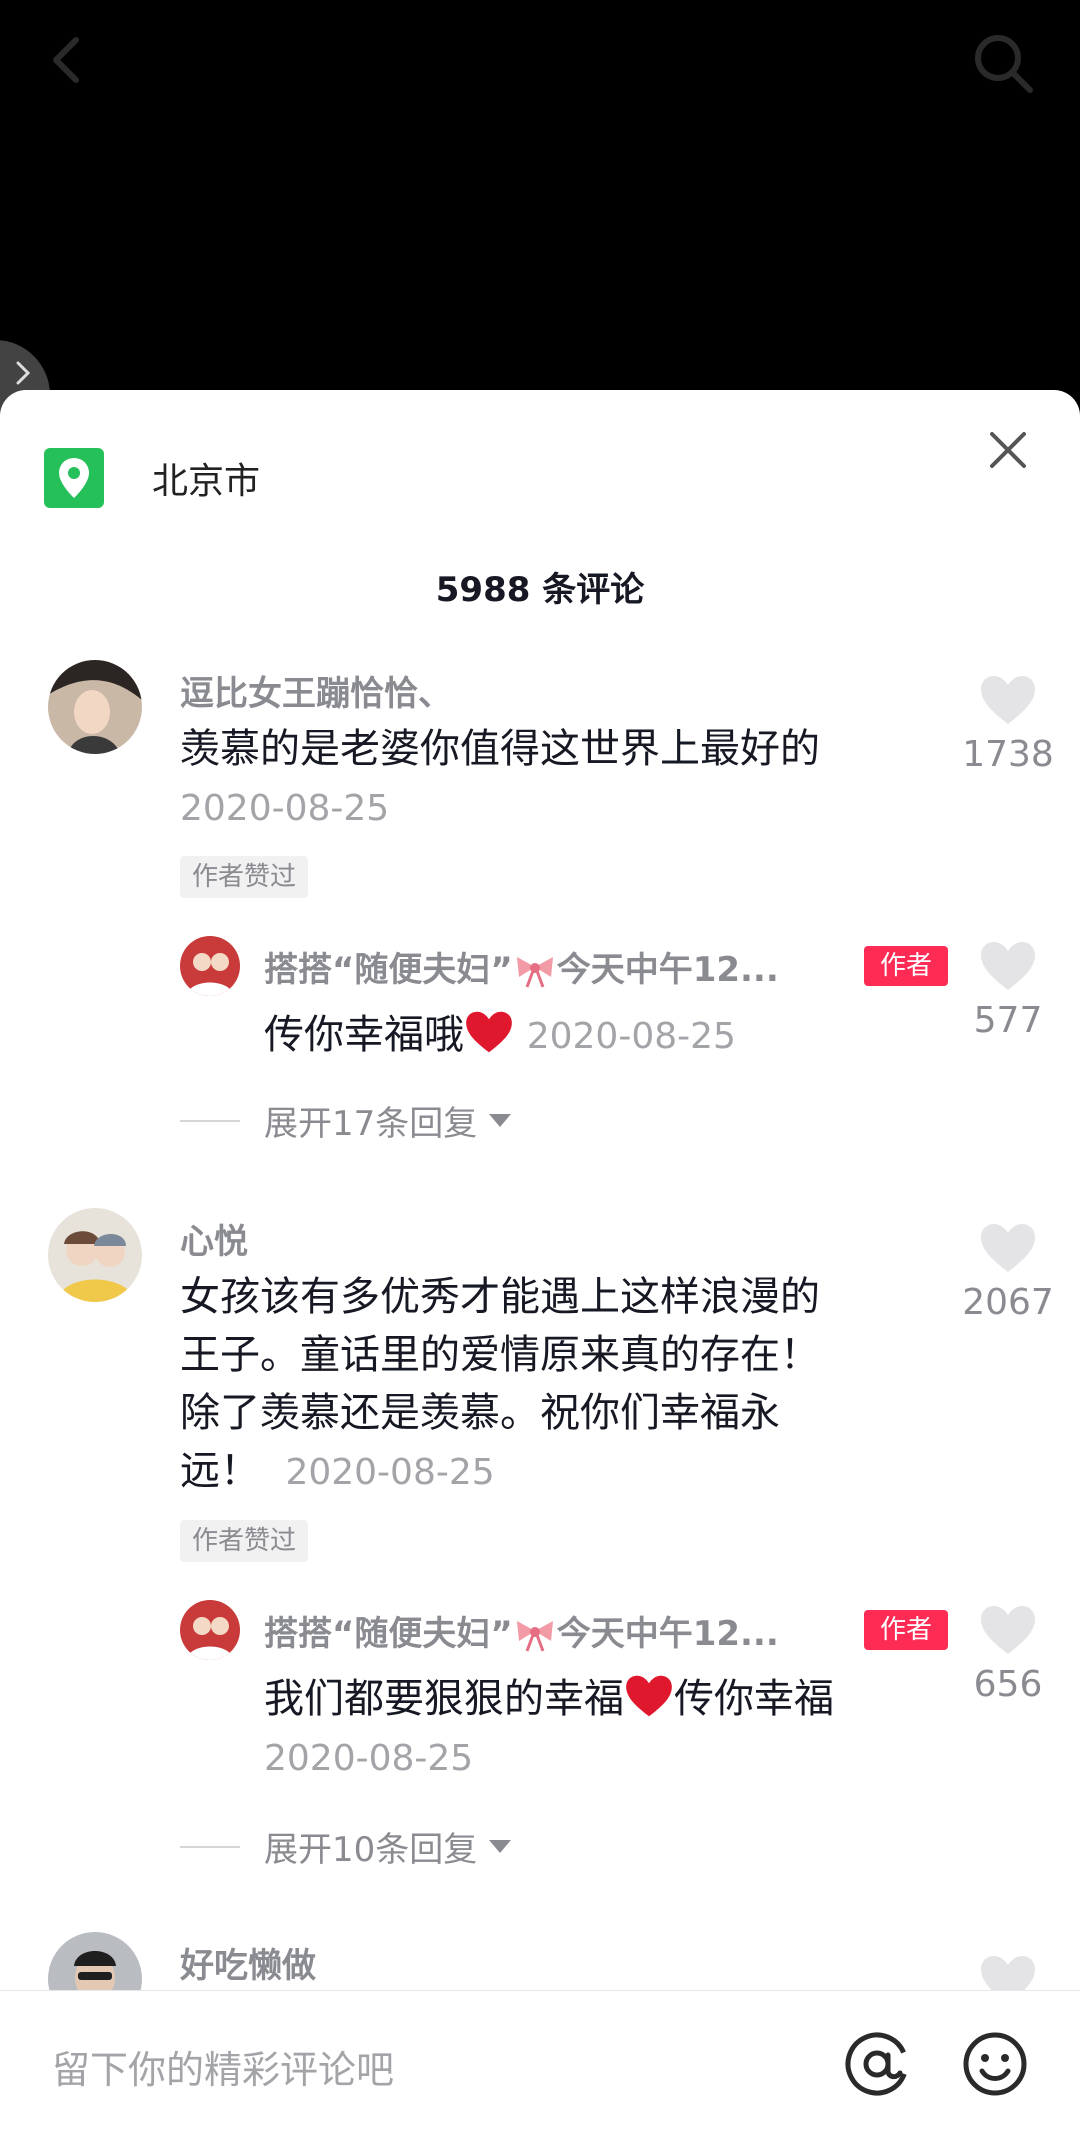 The width and height of the screenshot is (1080, 2130). I want to click on back-icon, so click(68, 60).